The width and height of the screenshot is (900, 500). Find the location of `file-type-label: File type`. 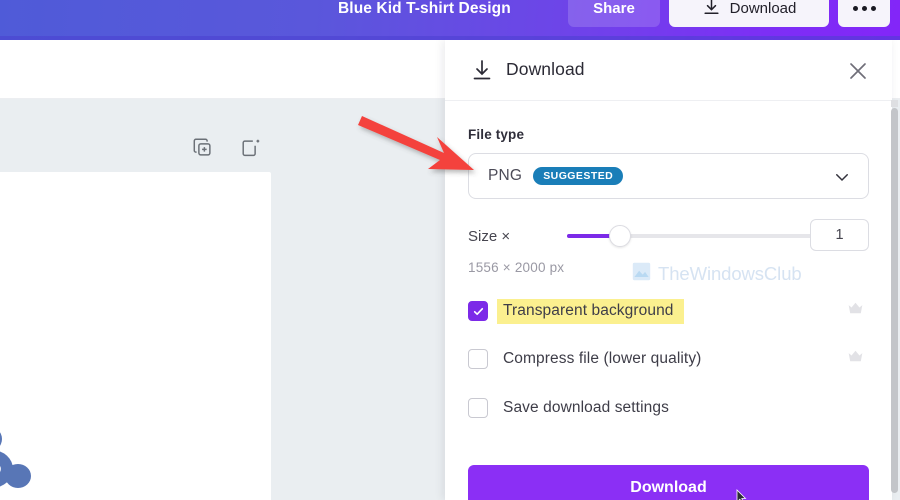

file-type-label: File type is located at coordinates (496, 134).